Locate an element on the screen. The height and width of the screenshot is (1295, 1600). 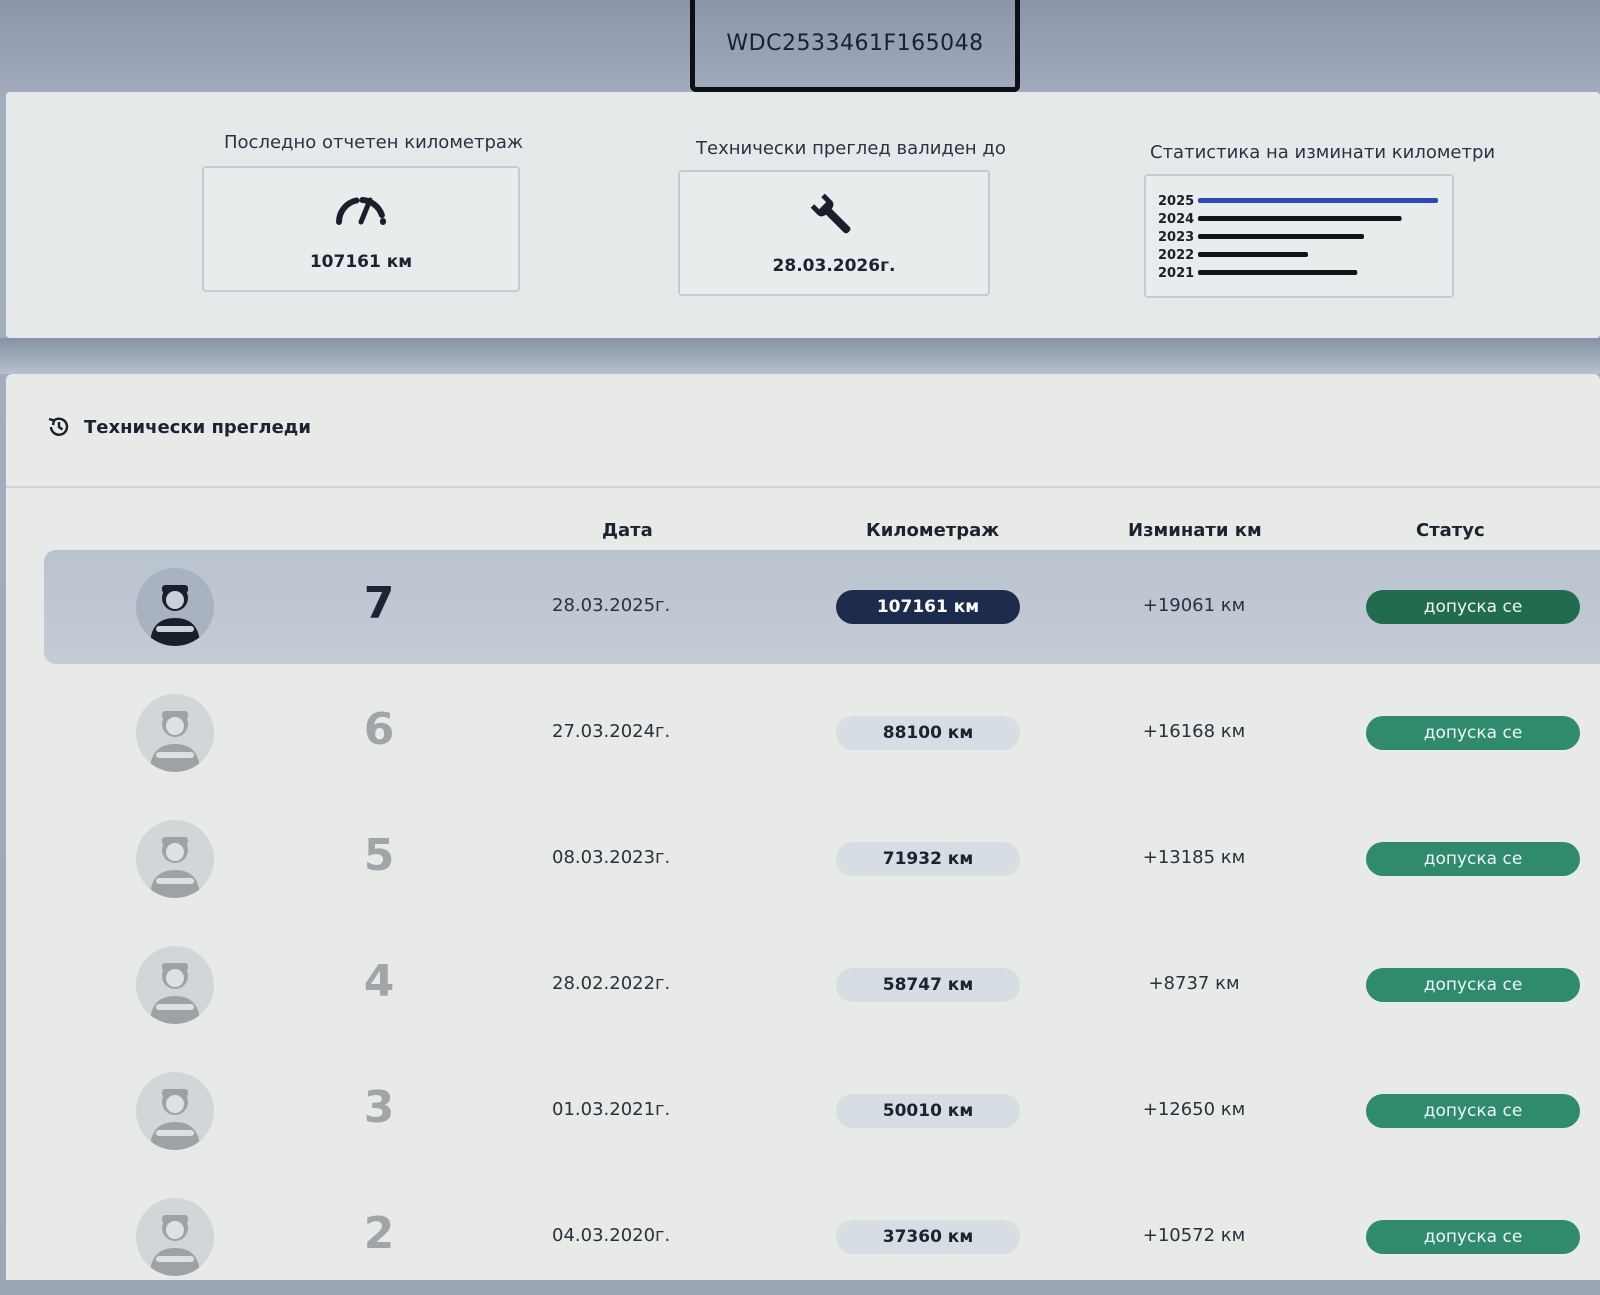
inspection-value: 28.03.2026г. is located at coordinates (834, 266).